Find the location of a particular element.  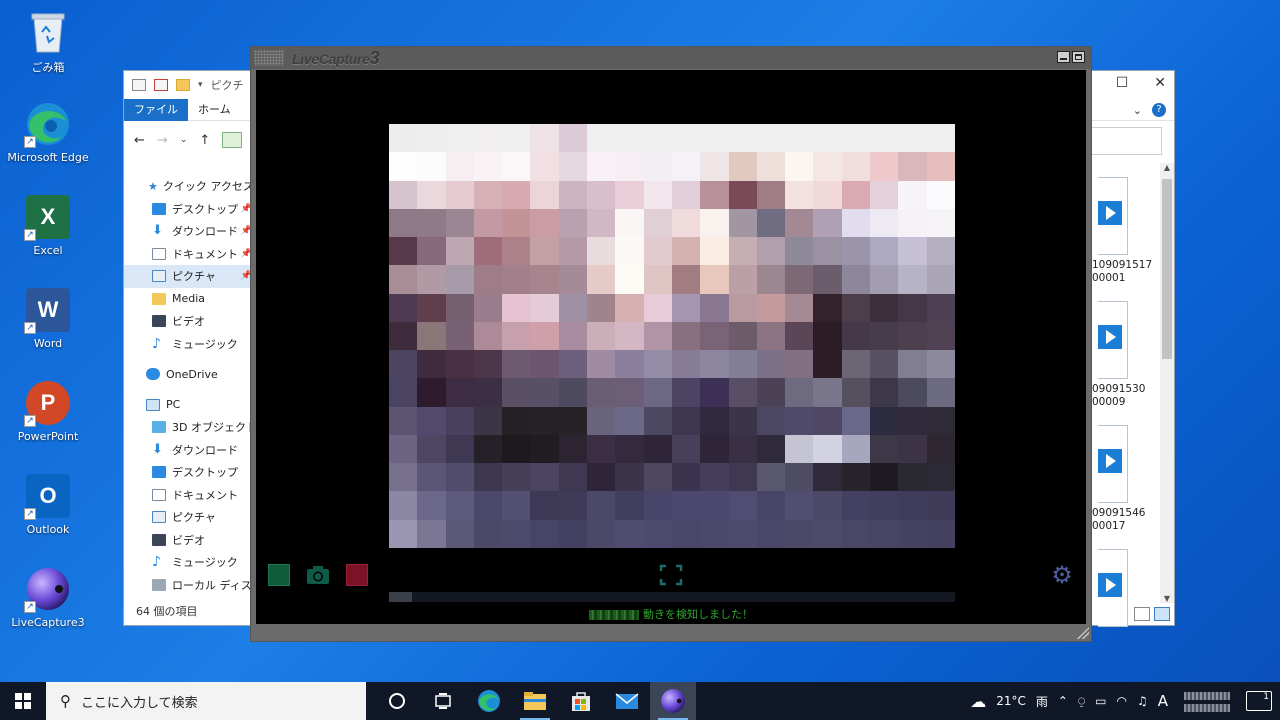

nav-onedrive: OneDrive is located at coordinates (188, 374).